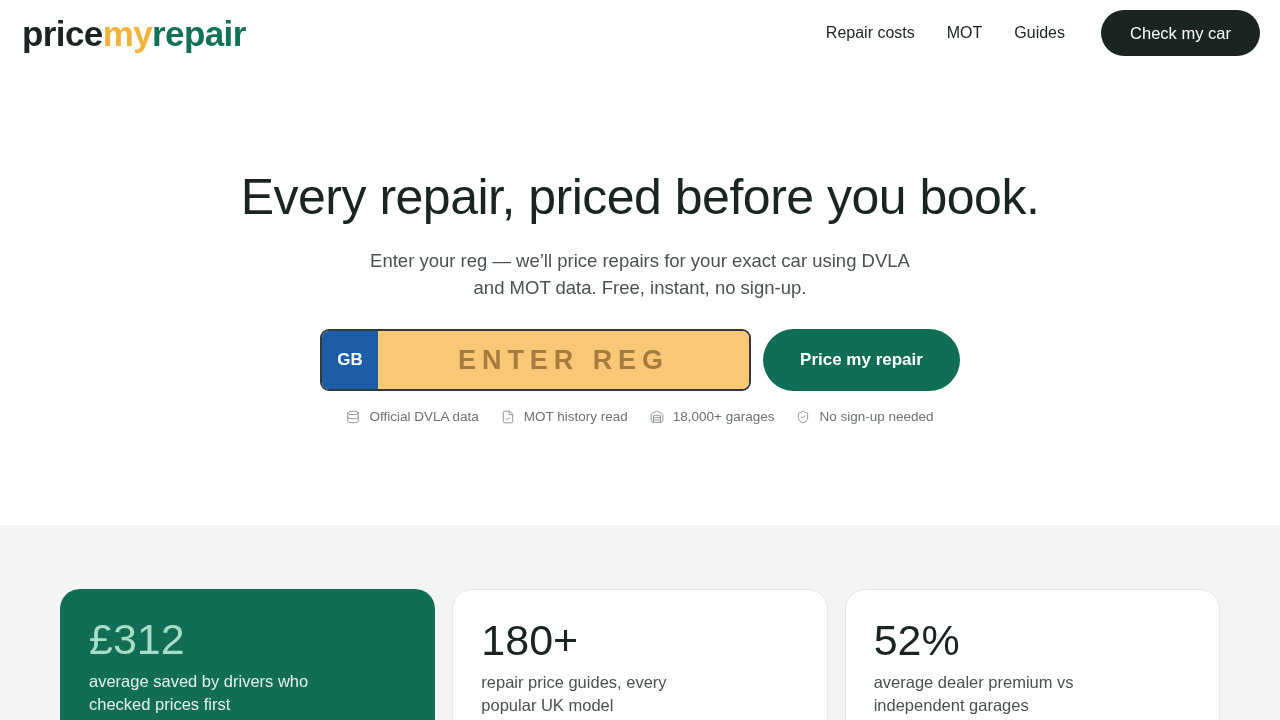 Image resolution: width=1280 pixels, height=720 pixels. Describe the element at coordinates (575, 417) in the screenshot. I see `trust-point-label: MOT history read` at that location.